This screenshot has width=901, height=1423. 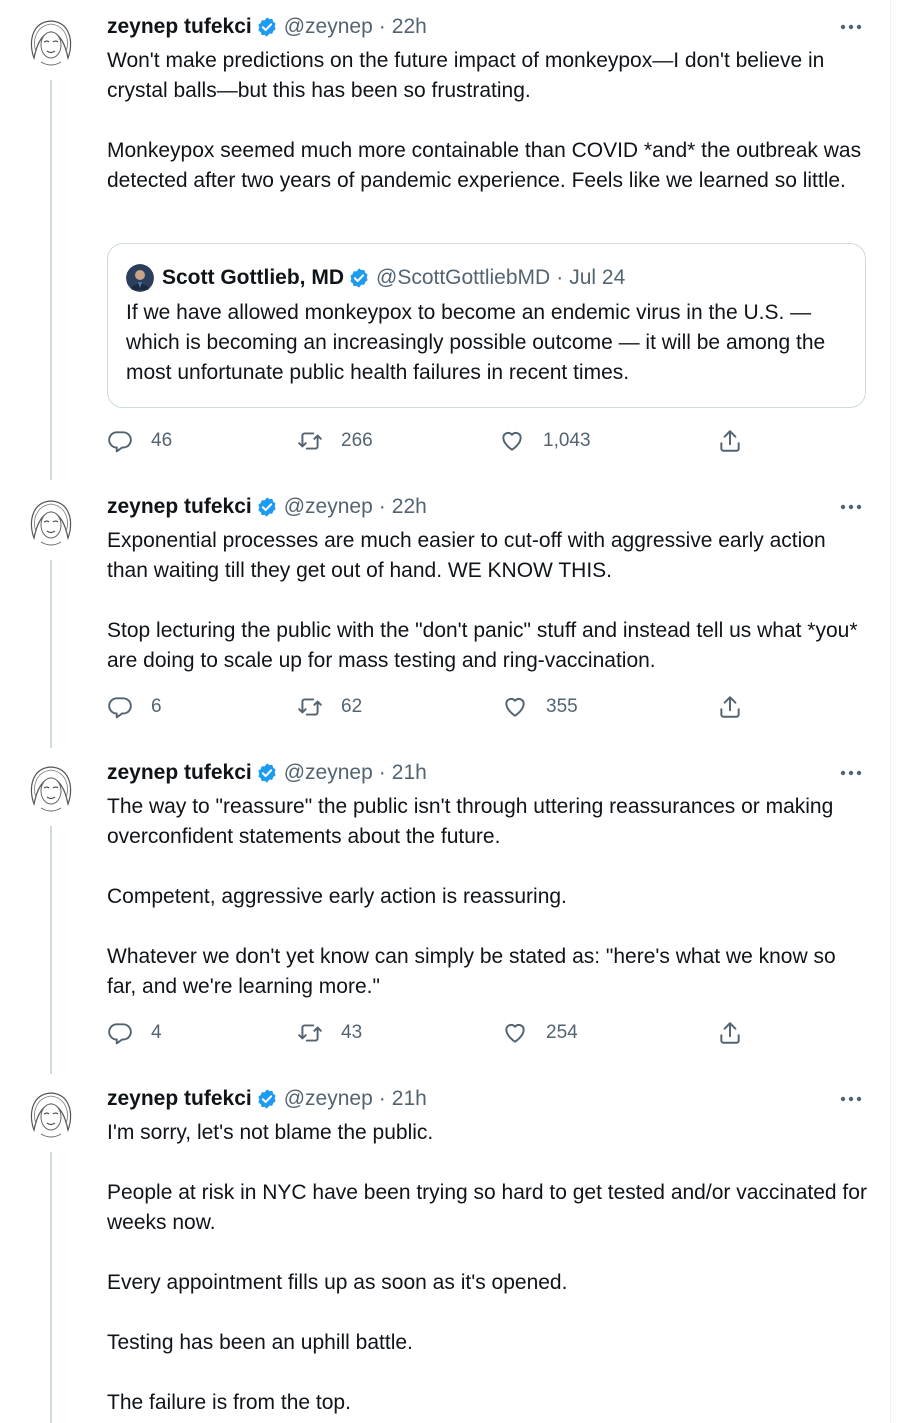 What do you see at coordinates (427, 1033) in the screenshot?
I see `tweet-actions: 4 43 254` at bounding box center [427, 1033].